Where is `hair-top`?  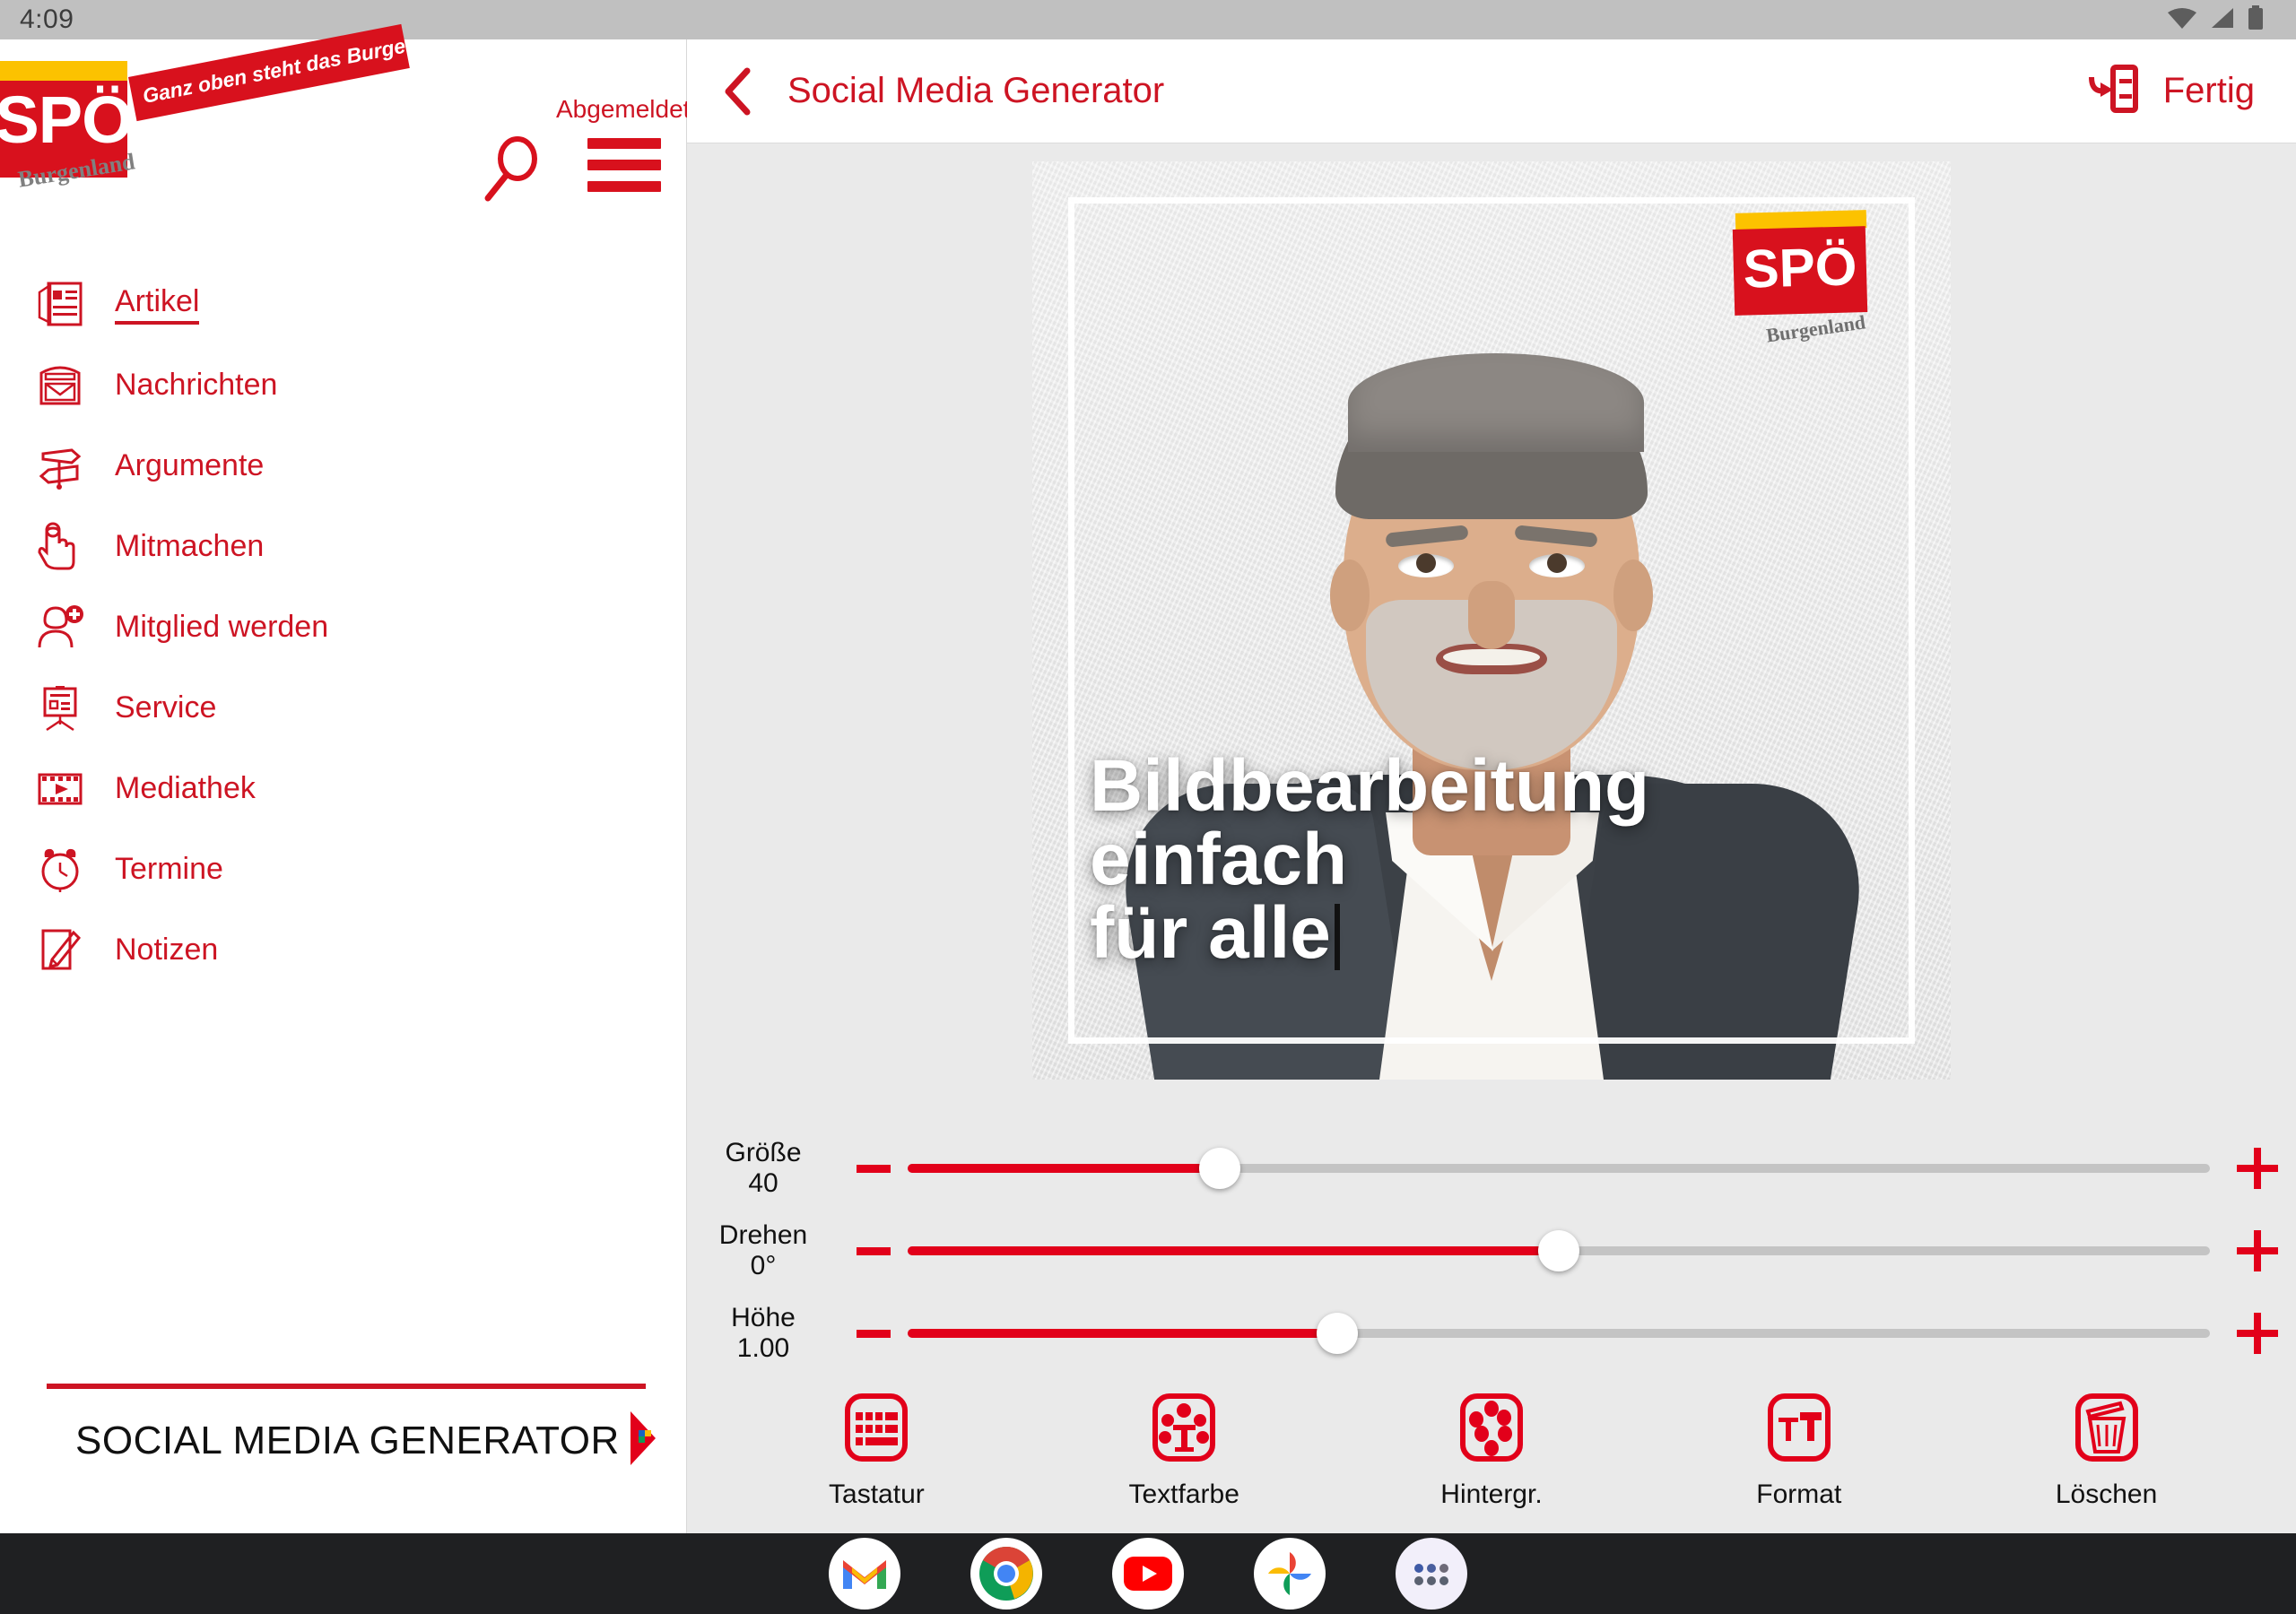
hair-top is located at coordinates (1496, 402).